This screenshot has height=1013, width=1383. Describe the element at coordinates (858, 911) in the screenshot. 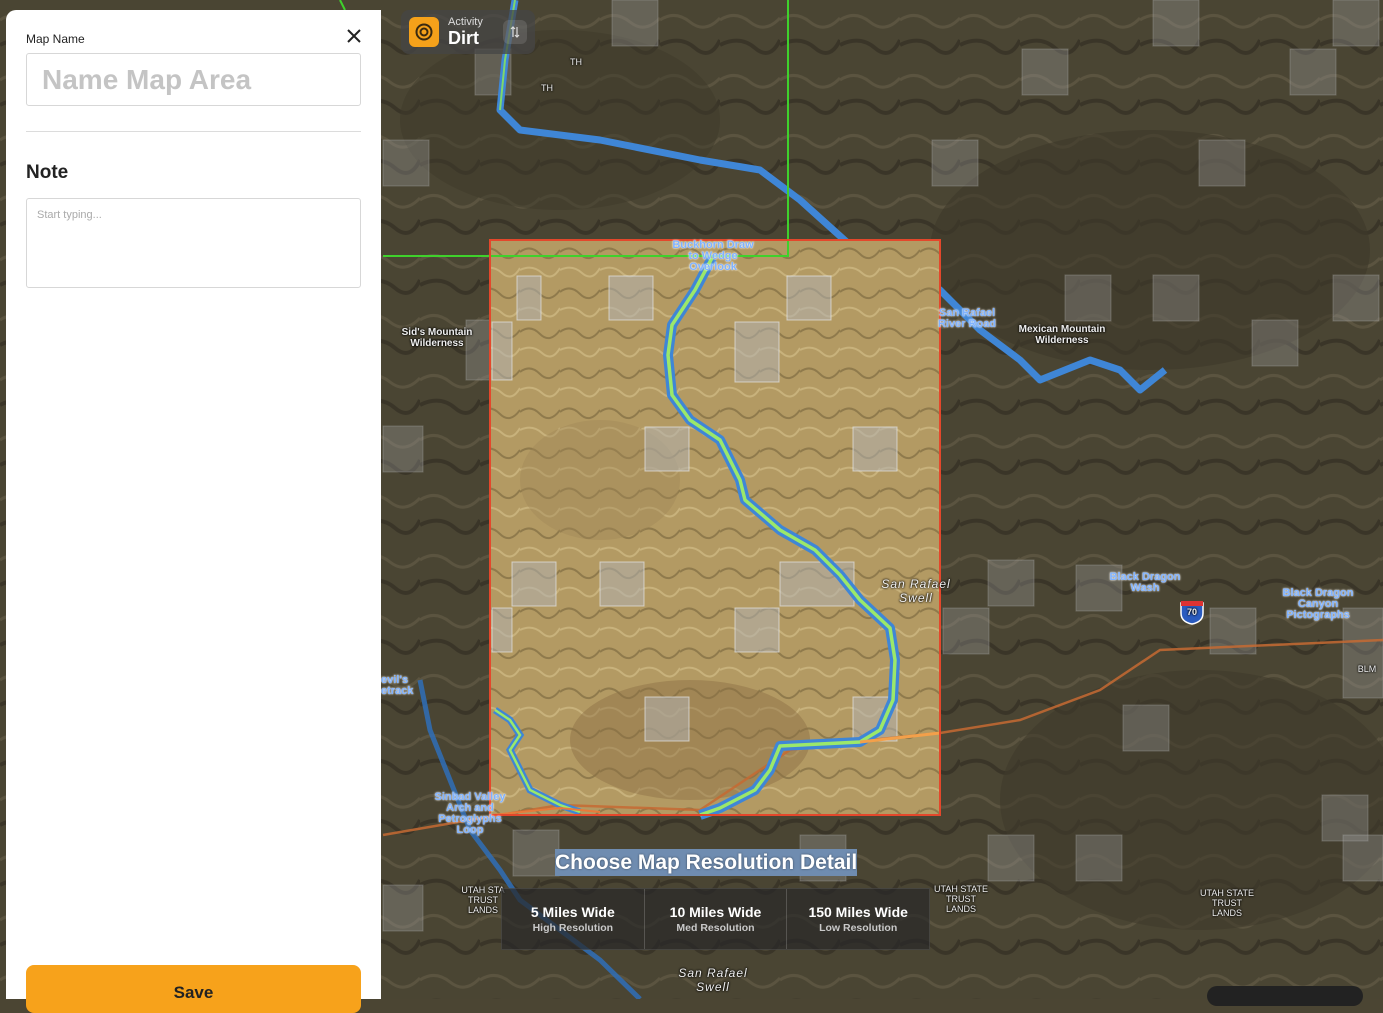

I see `resolution-option-label: 150 Miles Wide` at that location.